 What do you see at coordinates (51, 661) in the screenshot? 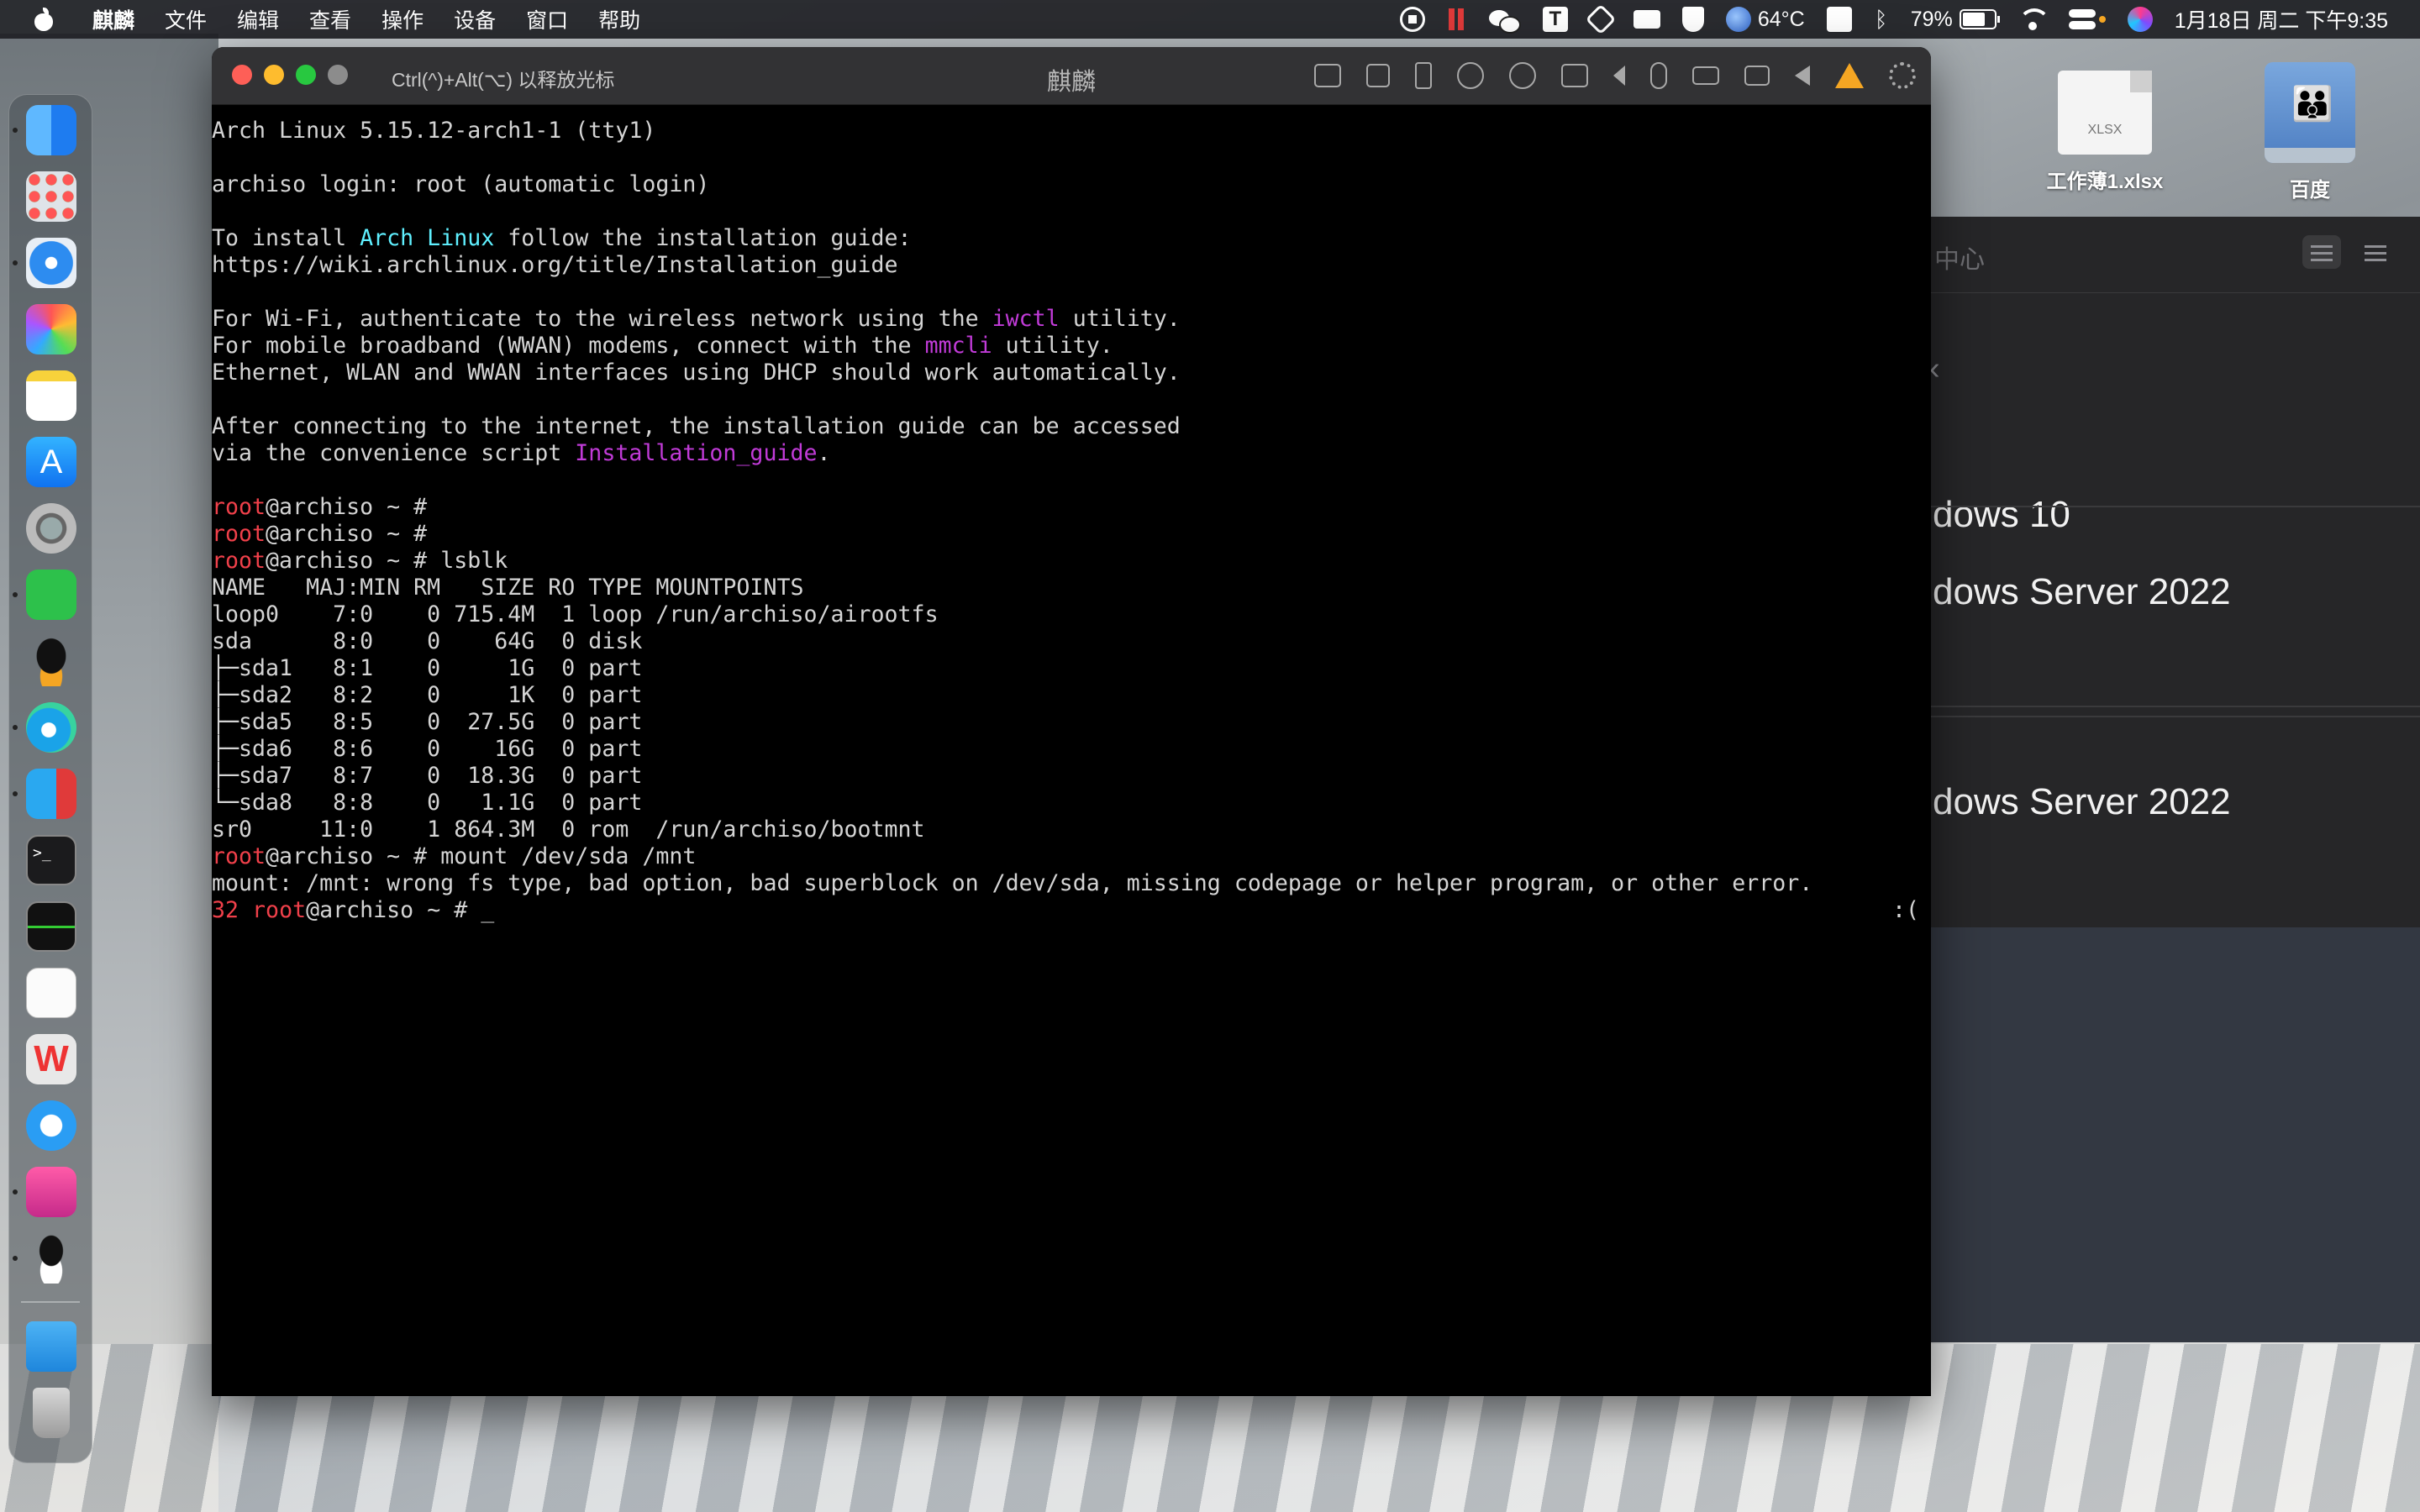
I see `qq-icon` at bounding box center [51, 661].